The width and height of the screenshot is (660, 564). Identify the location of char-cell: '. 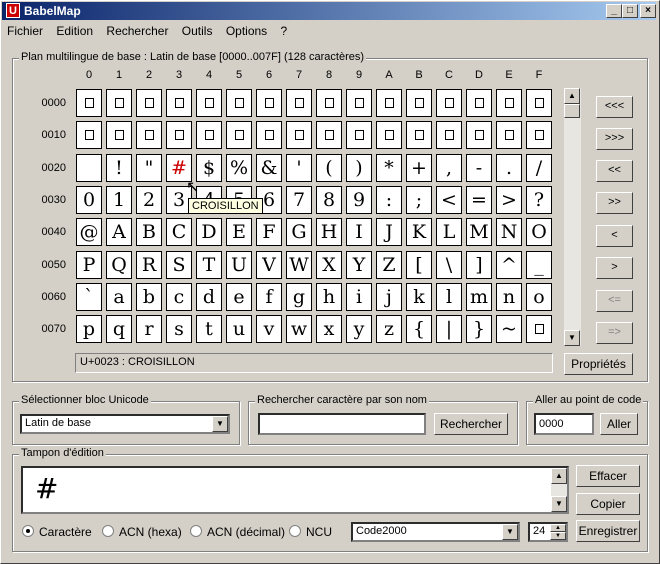
(299, 168).